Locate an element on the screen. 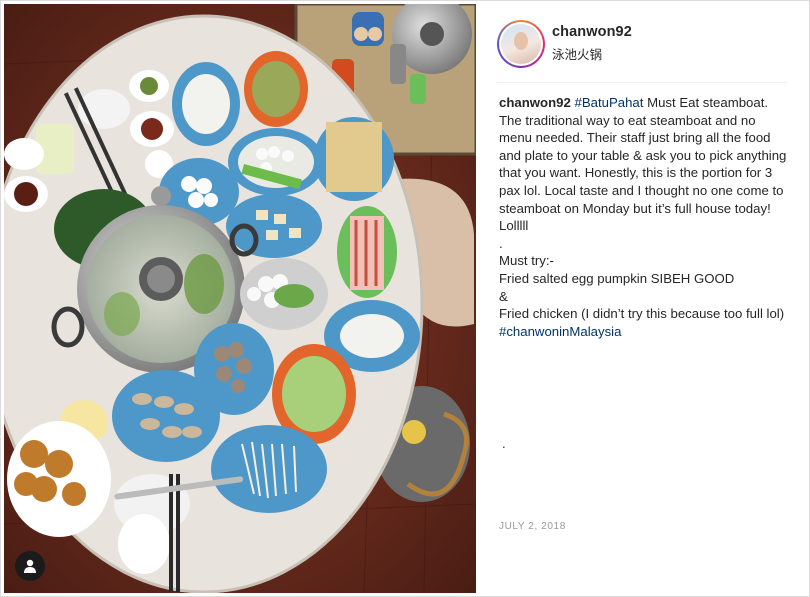 This screenshot has height=597, width=810. user-tag-icon is located at coordinates (30, 566).